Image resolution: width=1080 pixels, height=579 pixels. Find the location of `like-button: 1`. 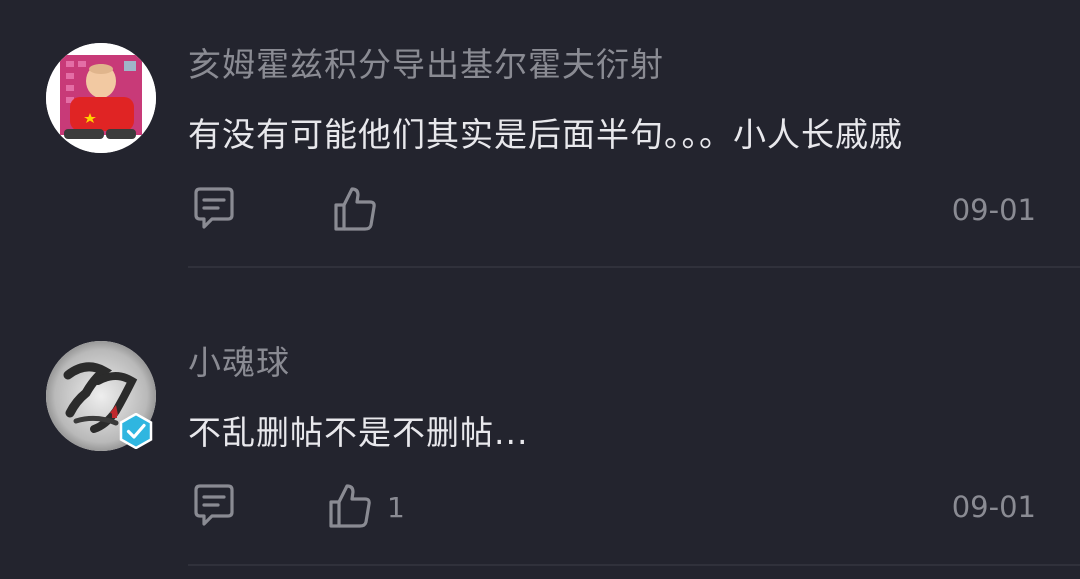

like-button: 1 is located at coordinates (365, 506).